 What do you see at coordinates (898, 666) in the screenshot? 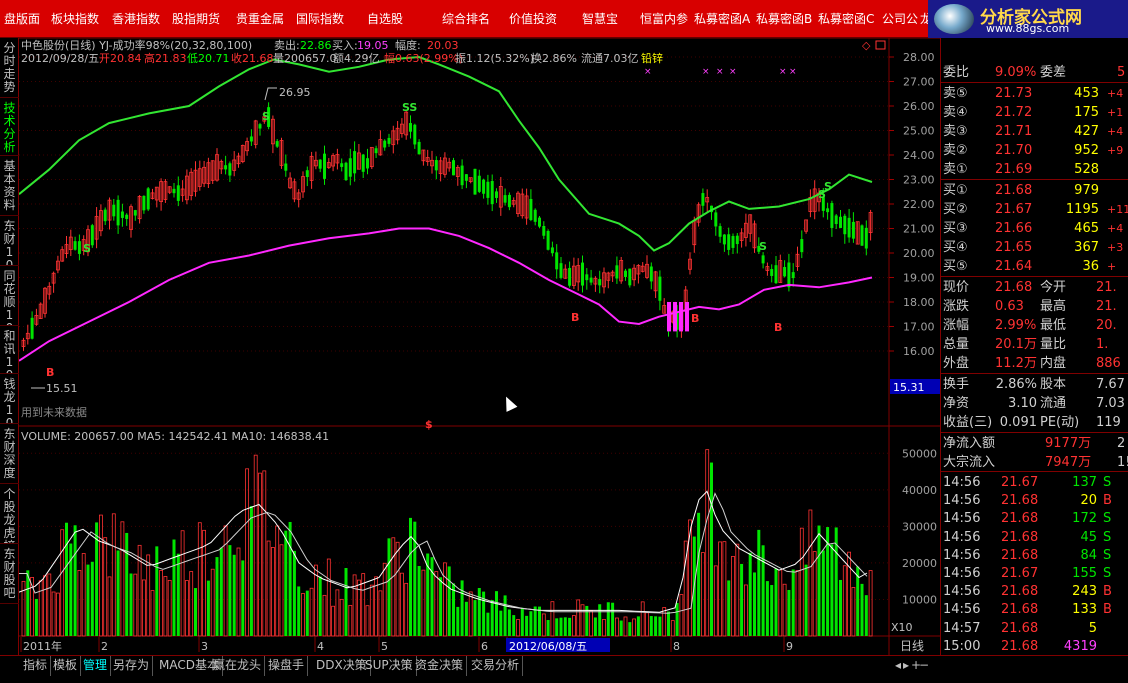
I see `scroll-left-icon: ◂` at bounding box center [898, 666].